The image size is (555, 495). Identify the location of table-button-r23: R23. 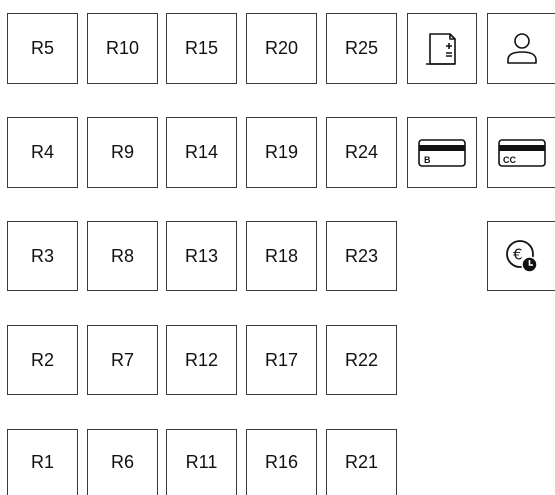
(361, 256).